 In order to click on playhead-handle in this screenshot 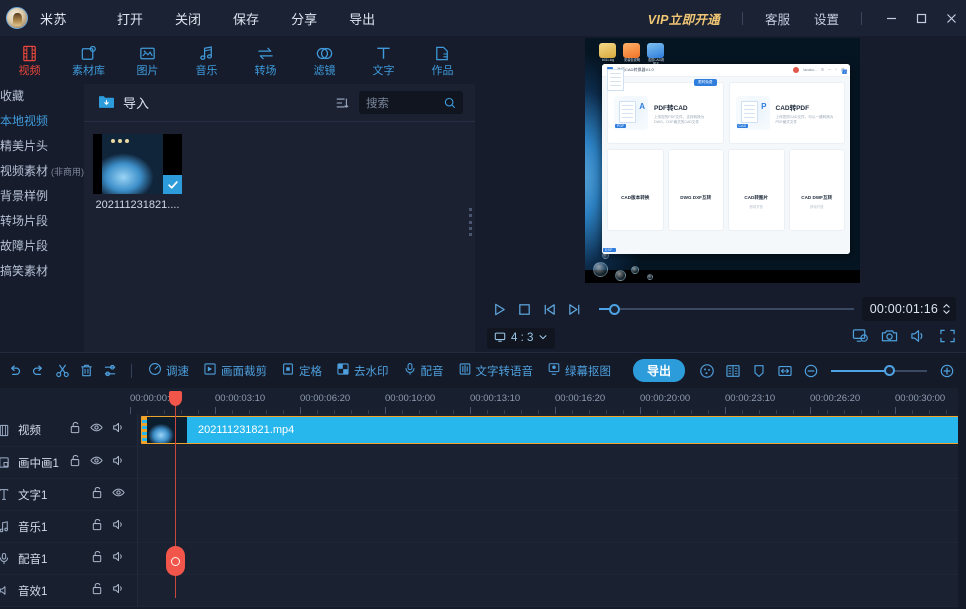, I will do `click(175, 561)`.